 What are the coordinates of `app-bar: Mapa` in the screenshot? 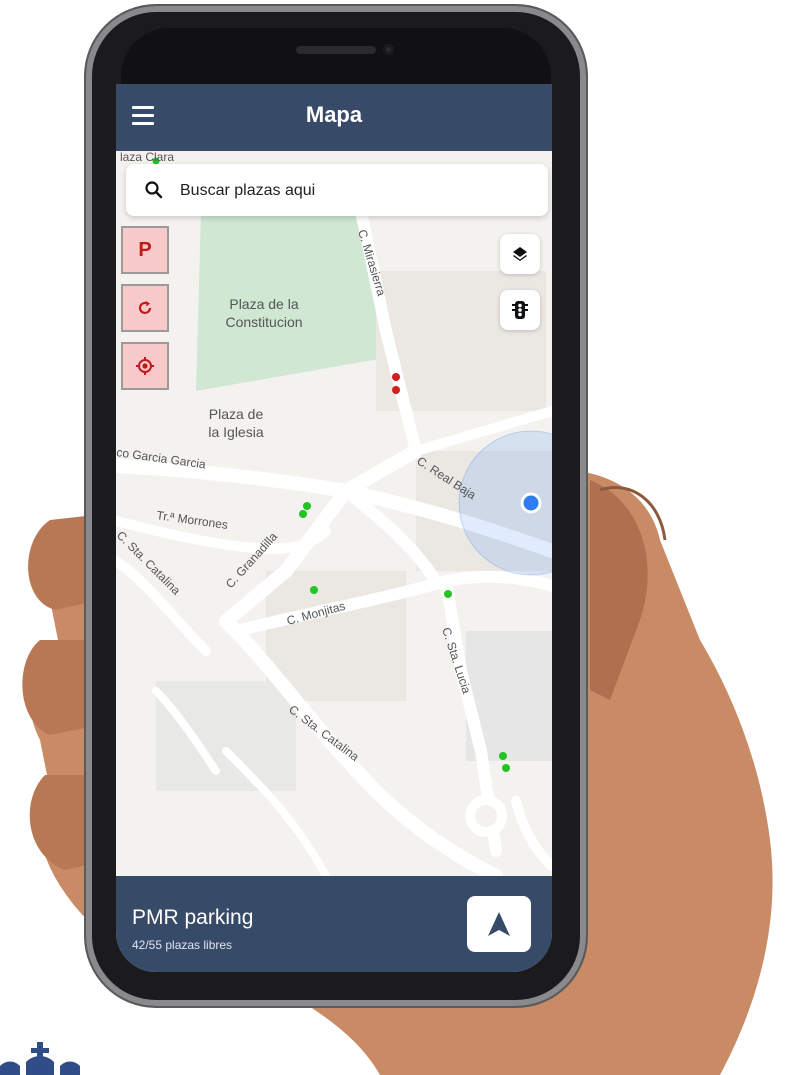 It's located at (334, 117).